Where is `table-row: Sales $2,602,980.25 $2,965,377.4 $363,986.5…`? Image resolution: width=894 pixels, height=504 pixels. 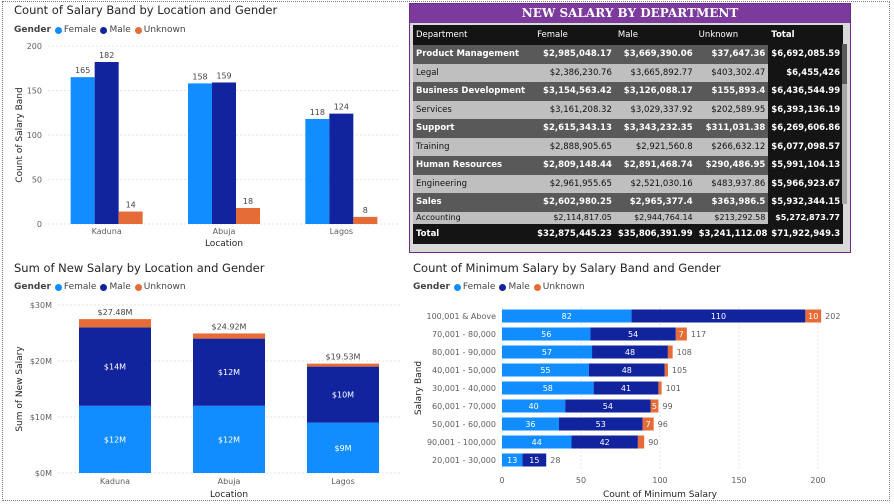 table-row: Sales $2,602,980.25 $2,965,377.4 $363,986.5… is located at coordinates (628, 202).